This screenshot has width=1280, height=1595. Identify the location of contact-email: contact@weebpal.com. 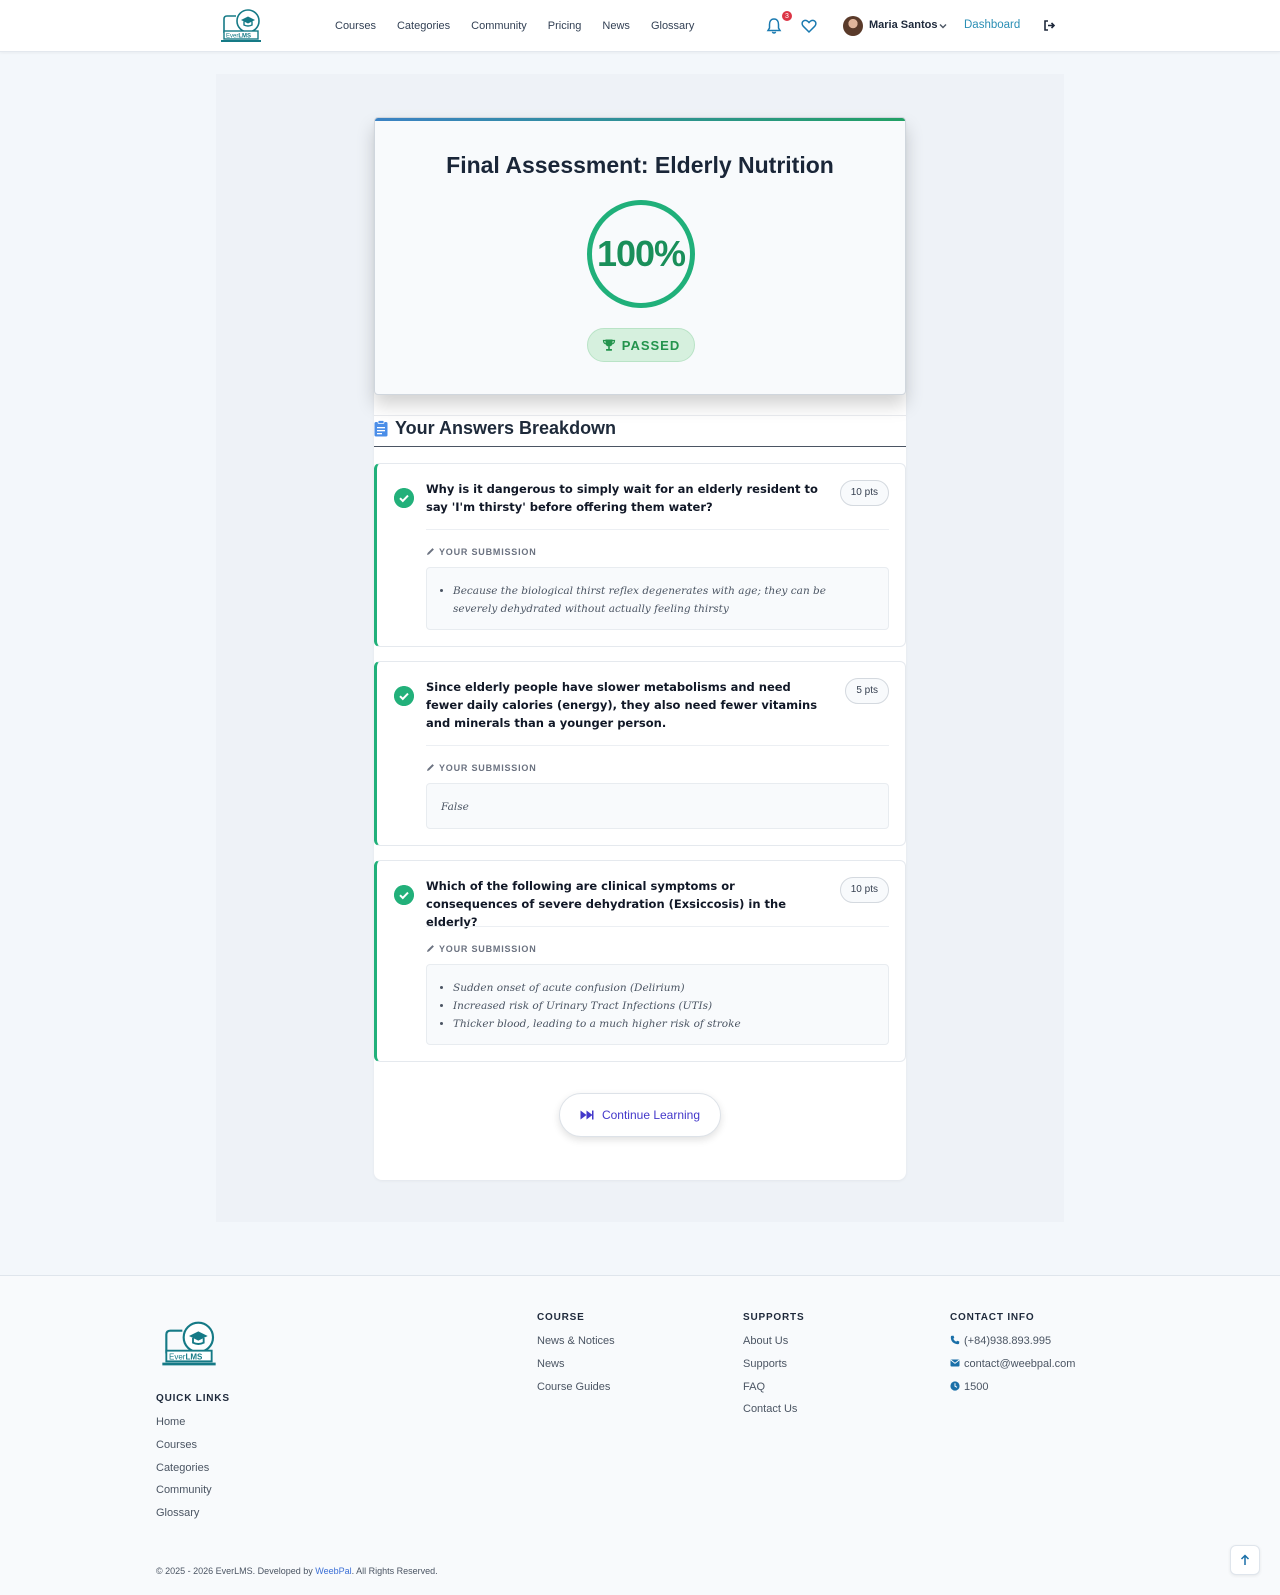
(1012, 1364).